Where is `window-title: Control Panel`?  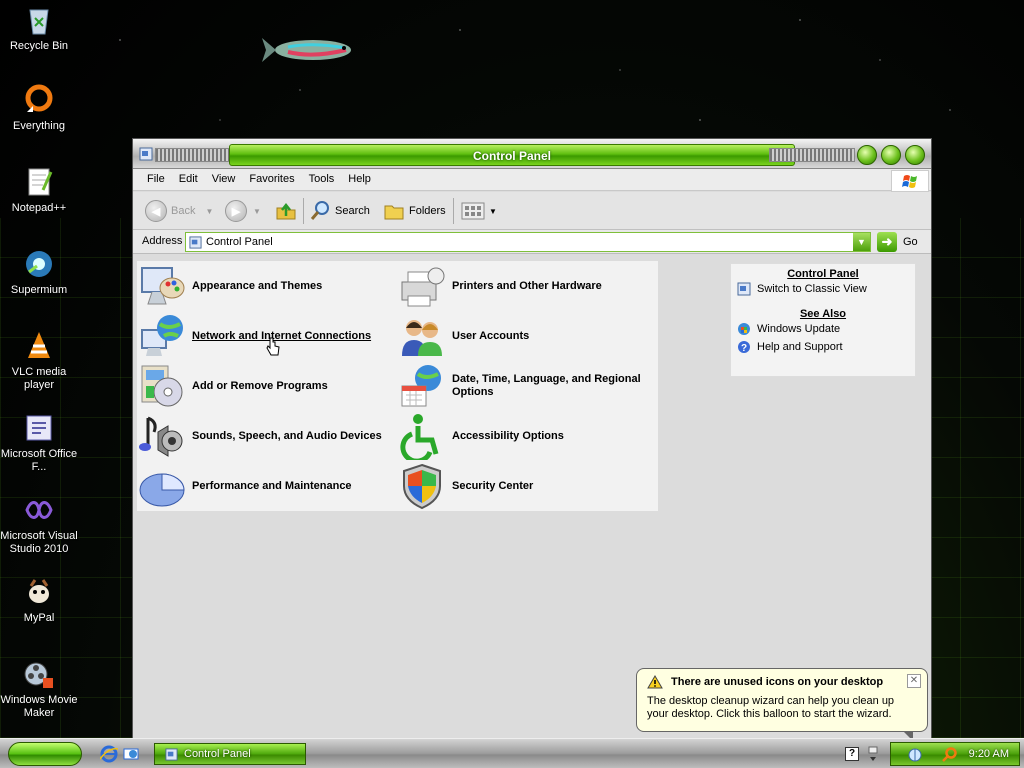 window-title: Control Panel is located at coordinates (511, 156).